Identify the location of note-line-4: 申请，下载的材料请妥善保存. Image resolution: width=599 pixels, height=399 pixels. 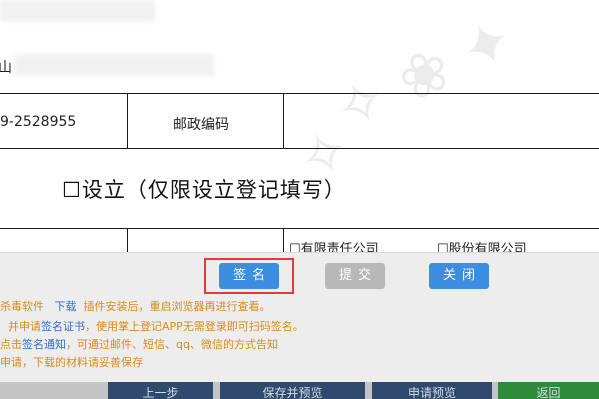
(71, 362).